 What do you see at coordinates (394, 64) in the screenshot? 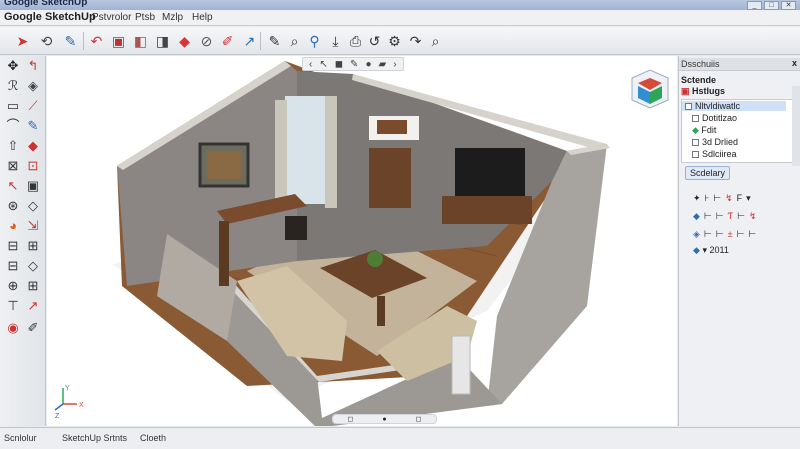
I see `next-scene-button: ›` at bounding box center [394, 64].